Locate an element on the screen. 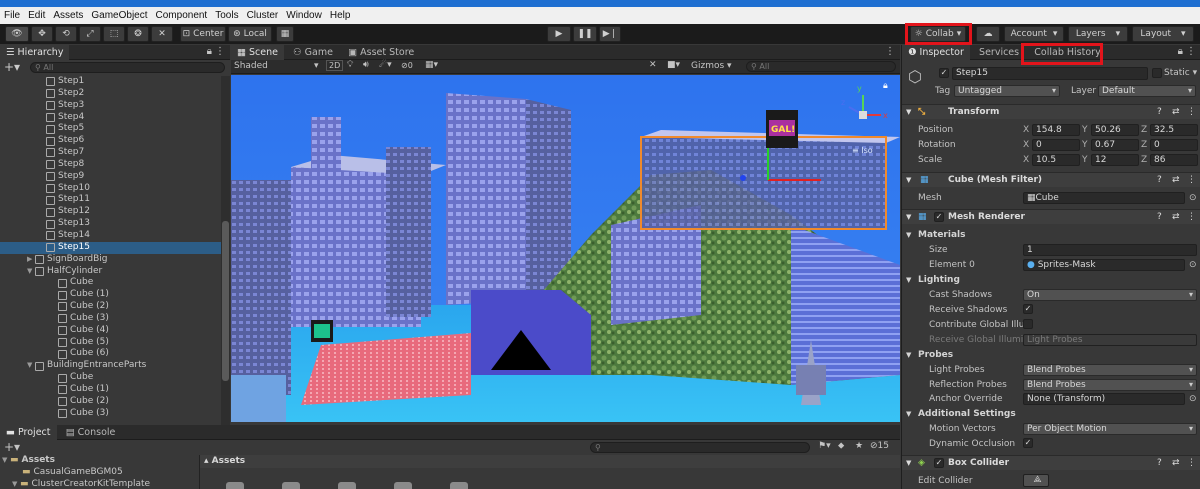 The image size is (1200, 489). play-button: ▶ is located at coordinates (559, 34).